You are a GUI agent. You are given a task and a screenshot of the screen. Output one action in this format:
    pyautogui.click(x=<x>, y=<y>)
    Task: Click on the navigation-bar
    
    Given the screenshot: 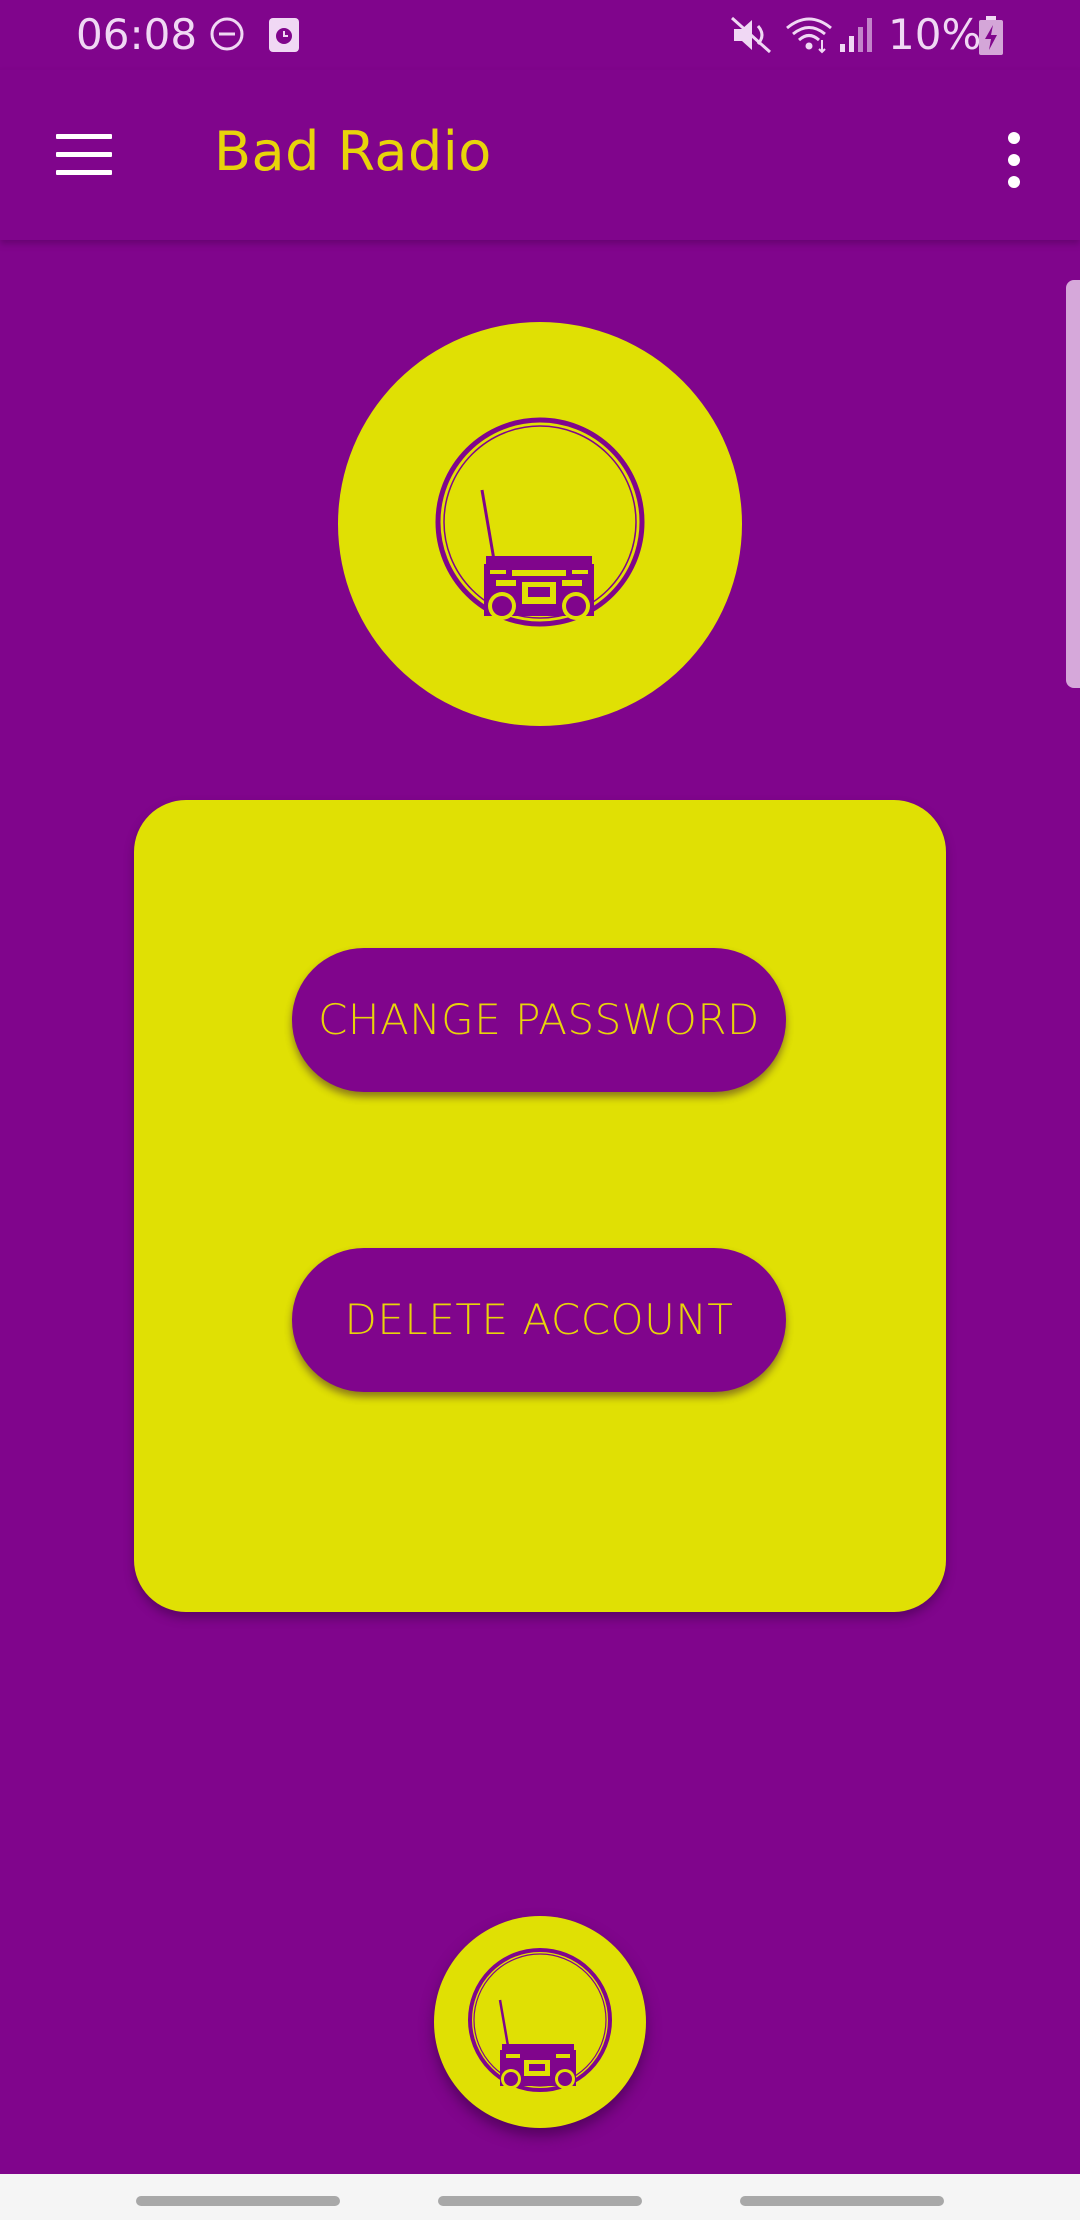 What is the action you would take?
    pyautogui.click(x=540, y=2197)
    